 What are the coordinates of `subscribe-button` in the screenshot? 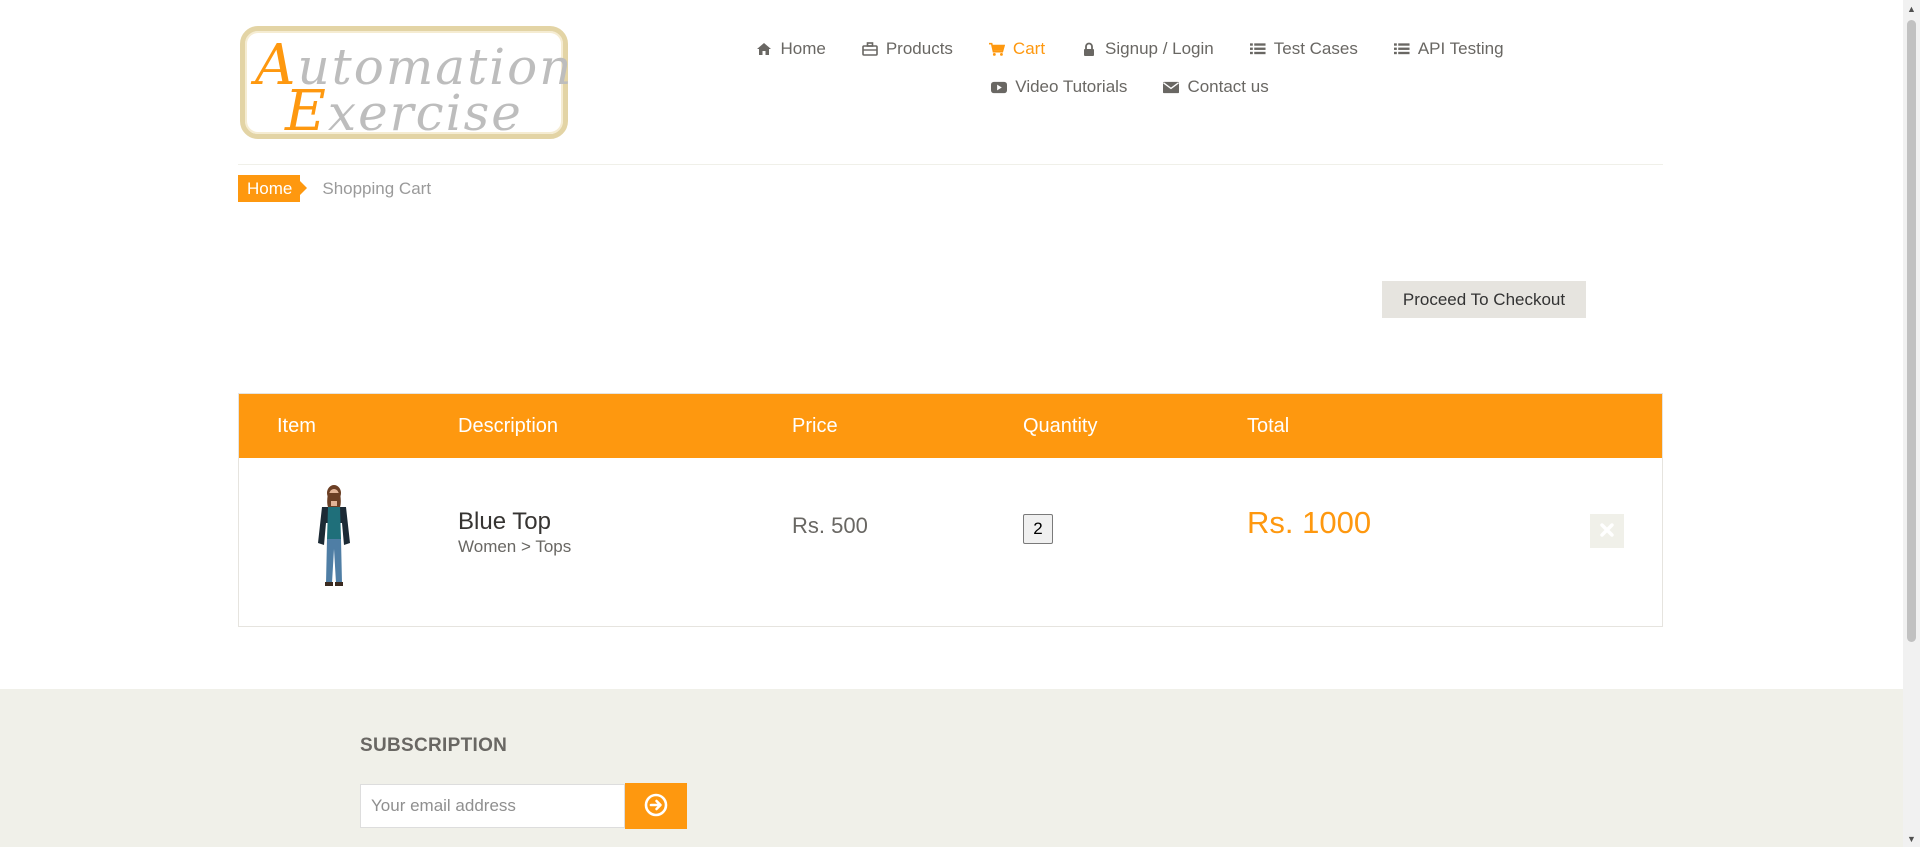 It's located at (656, 806).